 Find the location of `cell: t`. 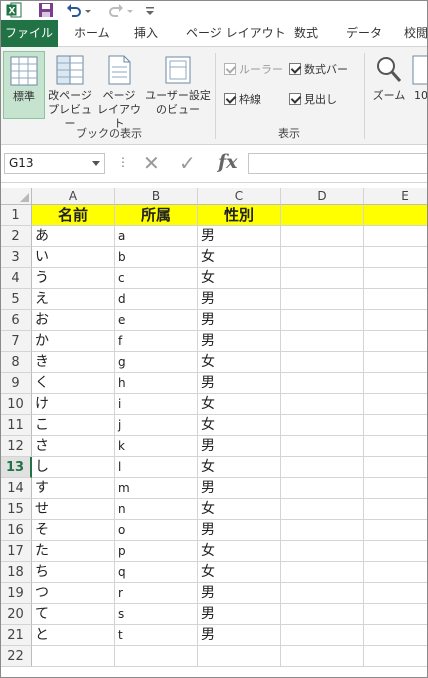

cell: t is located at coordinates (156, 635).